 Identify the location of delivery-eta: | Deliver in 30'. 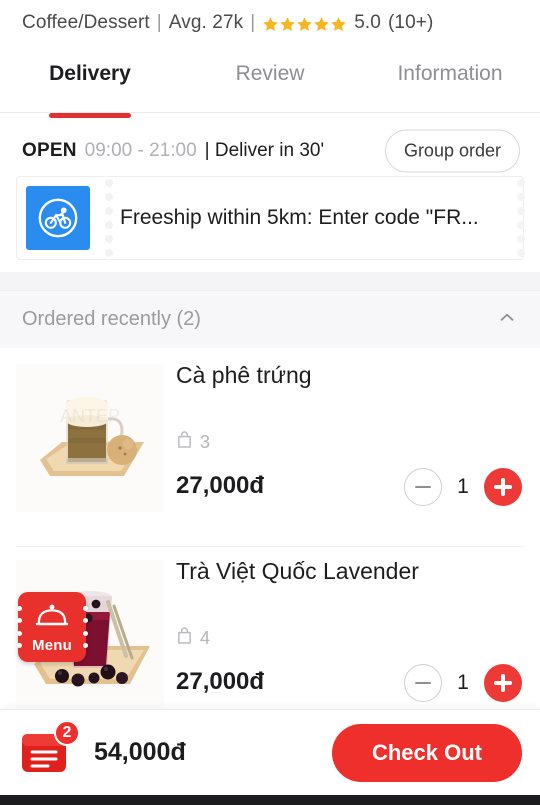
(264, 150).